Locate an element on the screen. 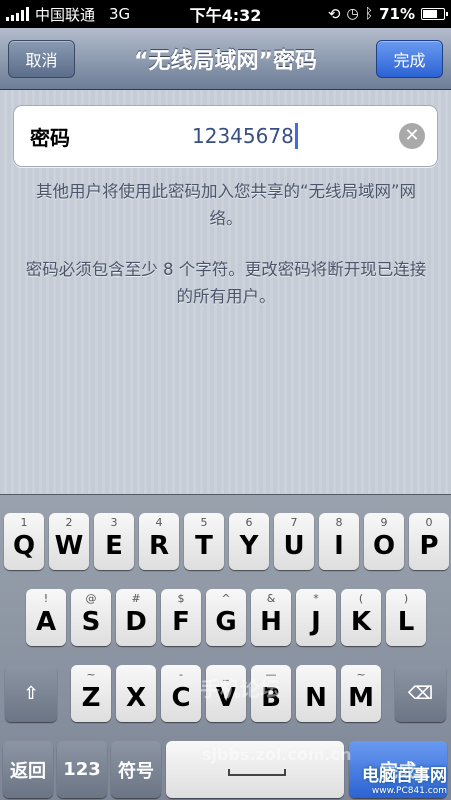 The image size is (451, 800). key-secondary-label: - is located at coordinates (181, 674).